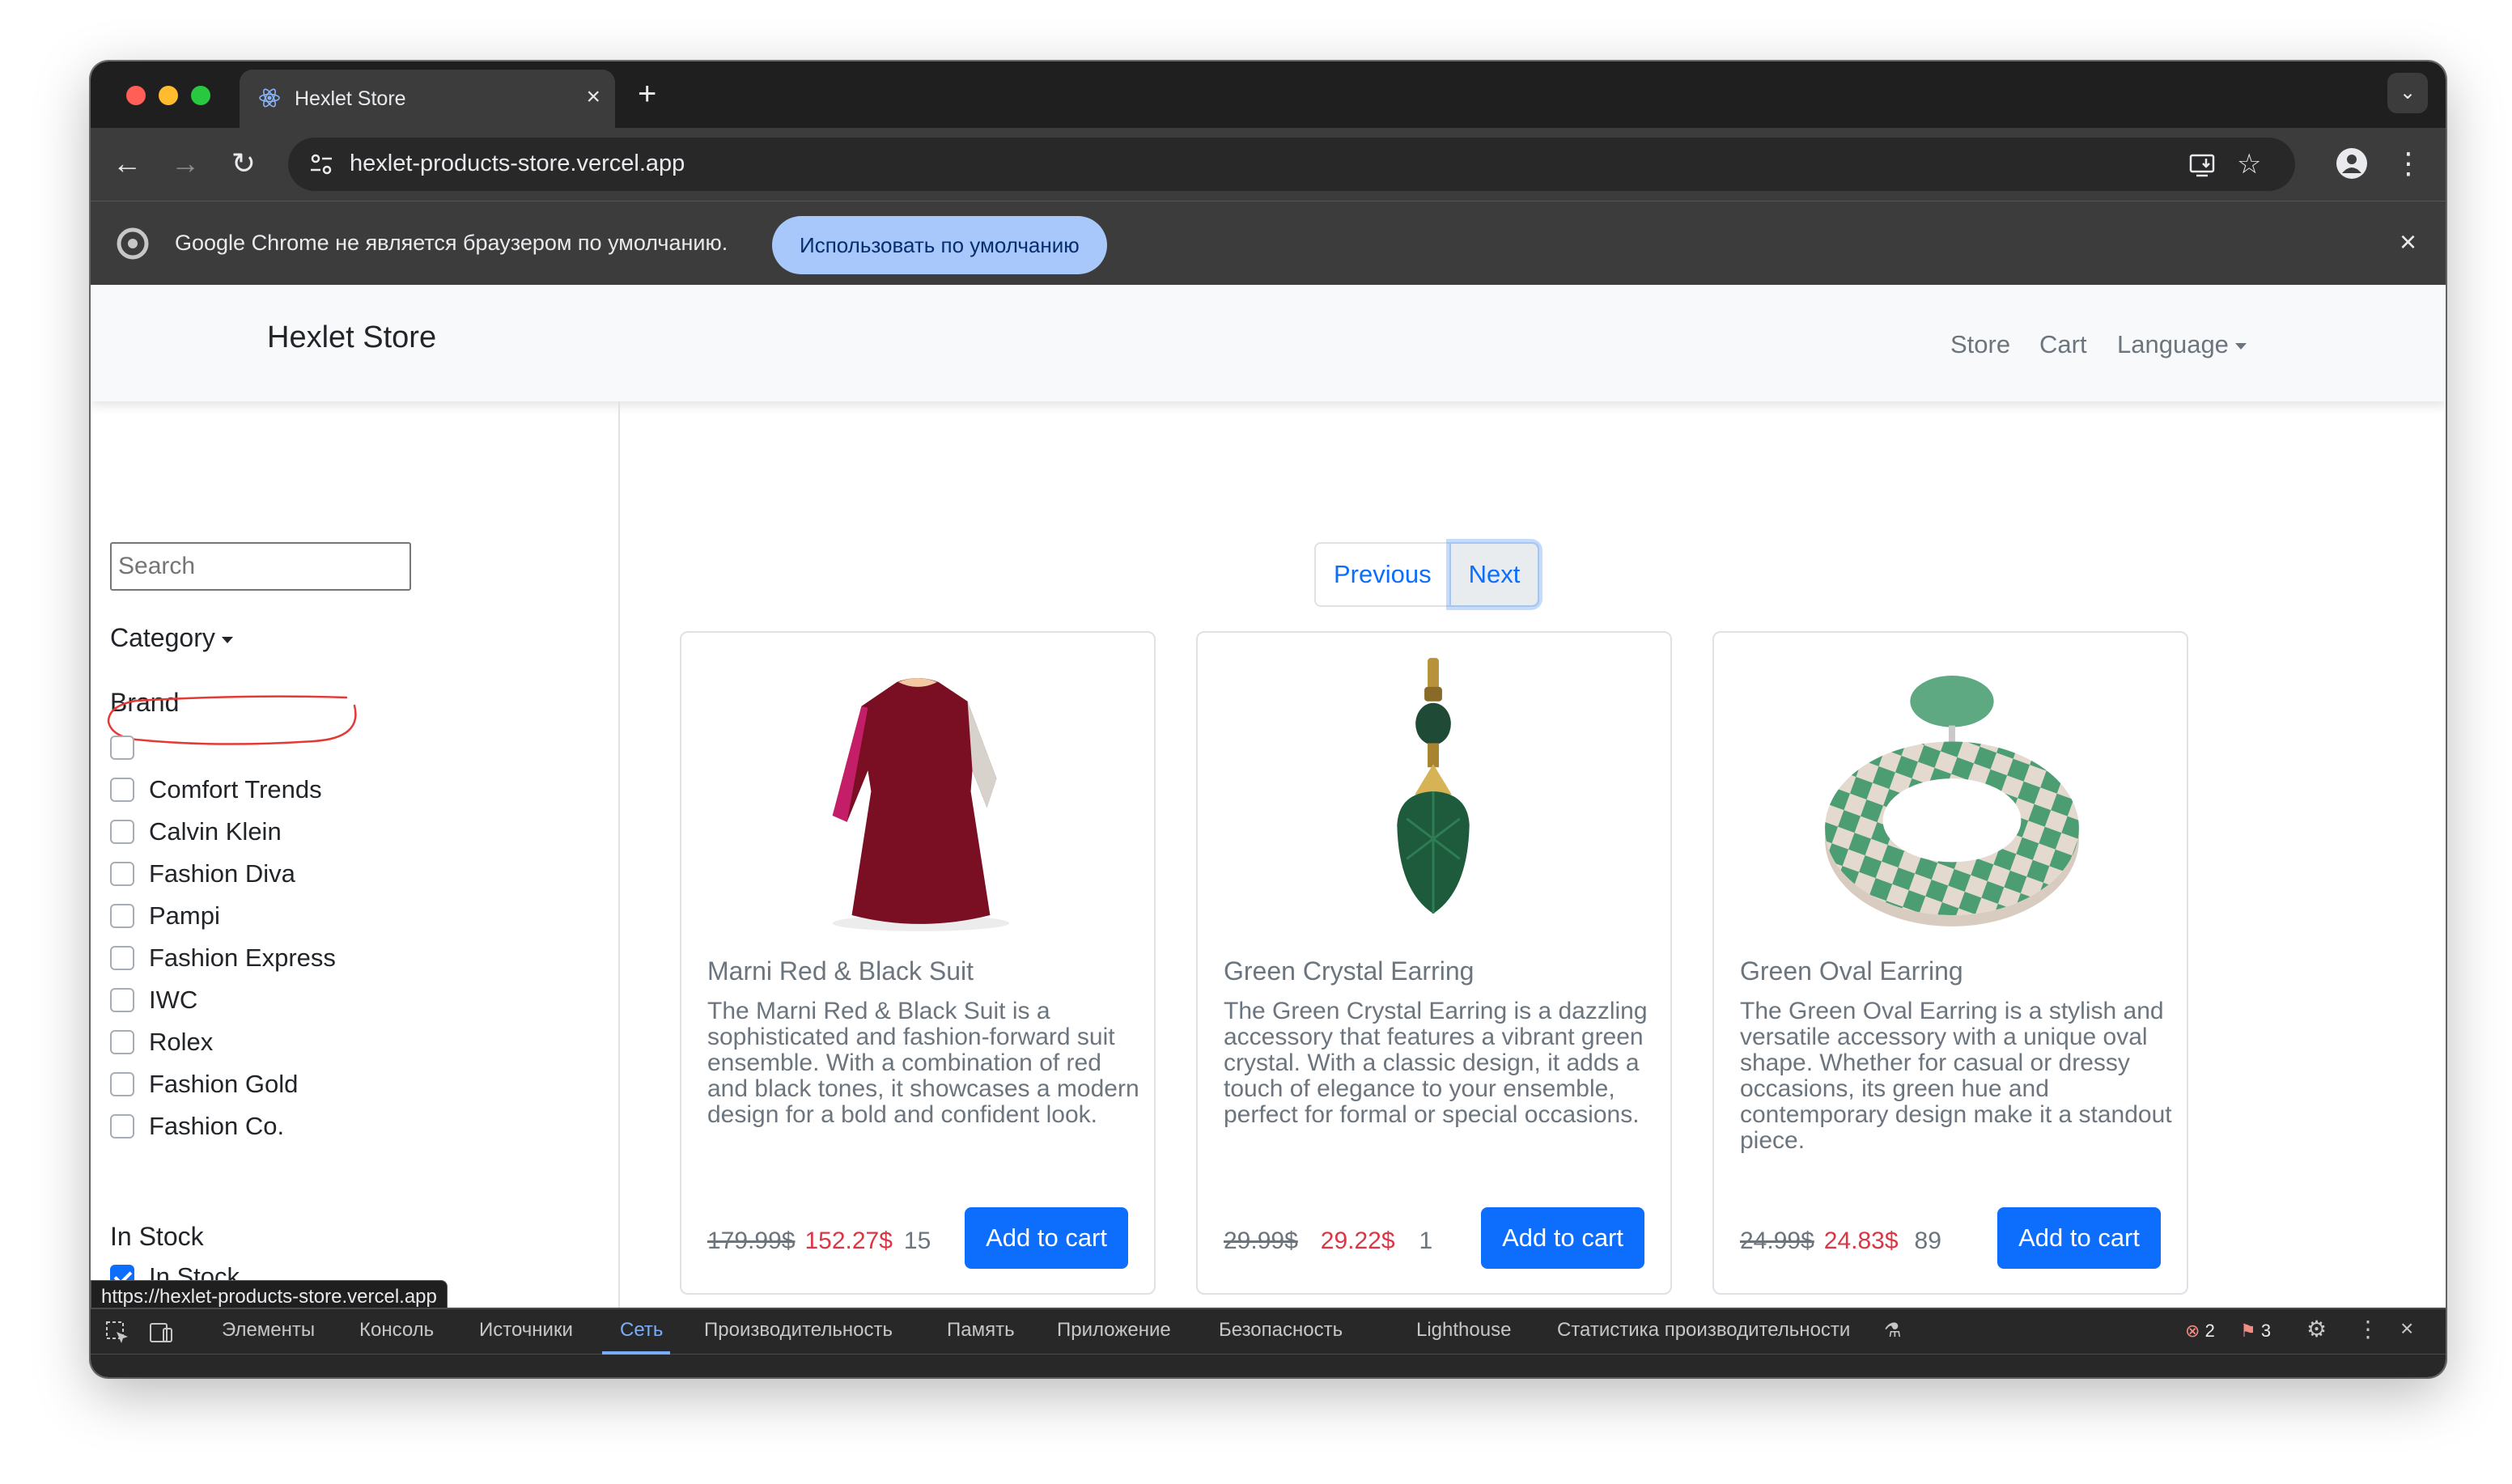  What do you see at coordinates (751, 1240) in the screenshot?
I see `old-price: 179.99$` at bounding box center [751, 1240].